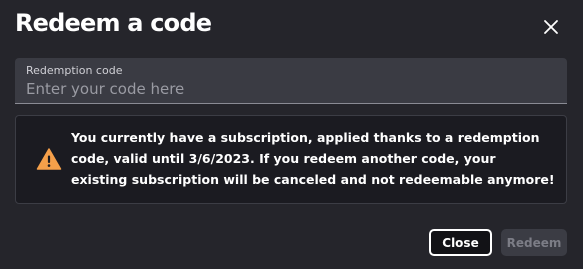  What do you see at coordinates (286, 89) in the screenshot?
I see `redemption-code-input` at bounding box center [286, 89].